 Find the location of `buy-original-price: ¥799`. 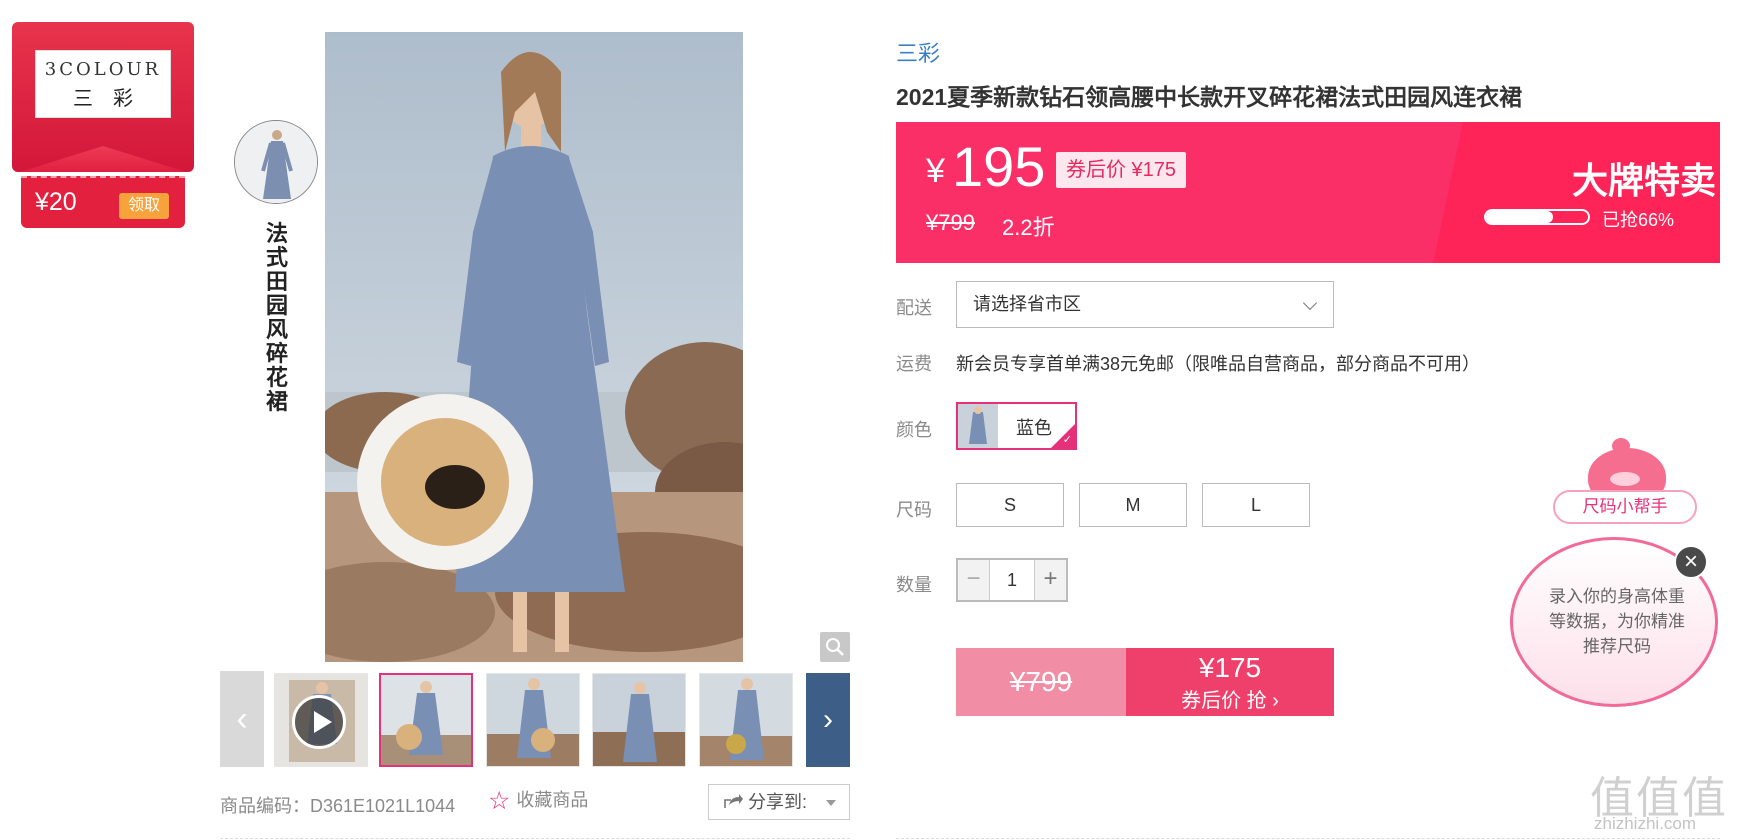

buy-original-price: ¥799 is located at coordinates (1041, 682).